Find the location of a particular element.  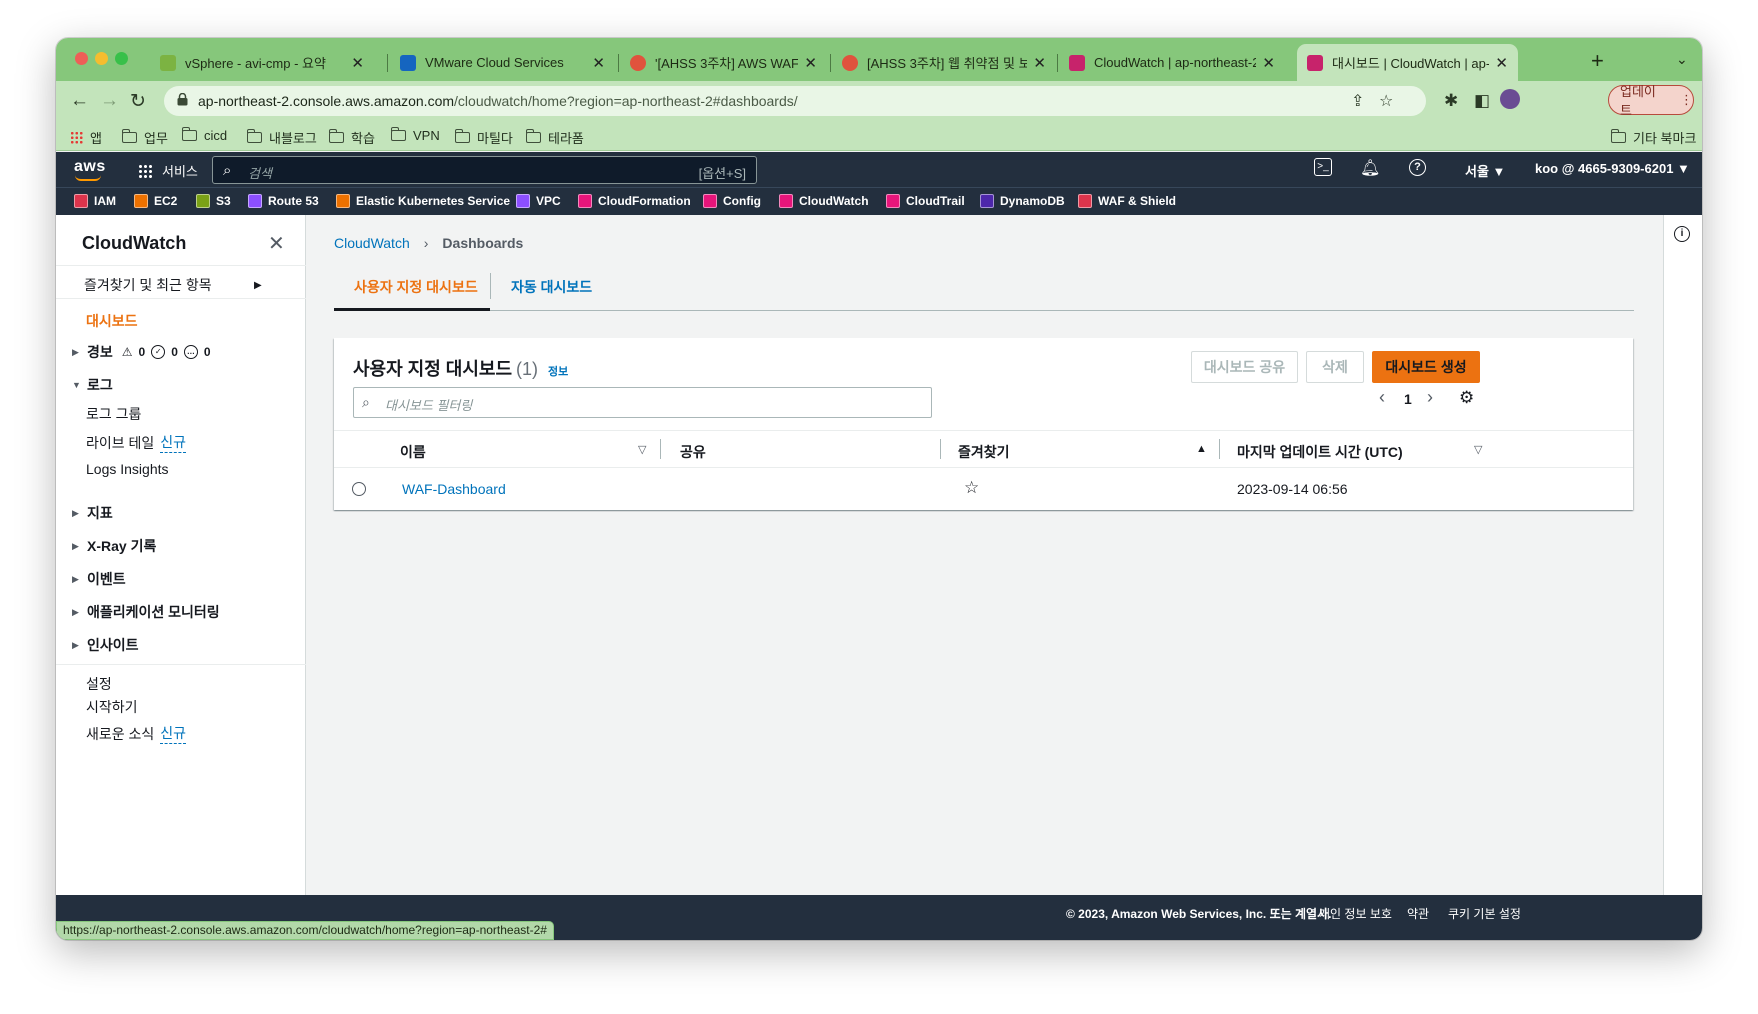

notifications-bell-icon: 🔔︎ is located at coordinates (1370, 168).